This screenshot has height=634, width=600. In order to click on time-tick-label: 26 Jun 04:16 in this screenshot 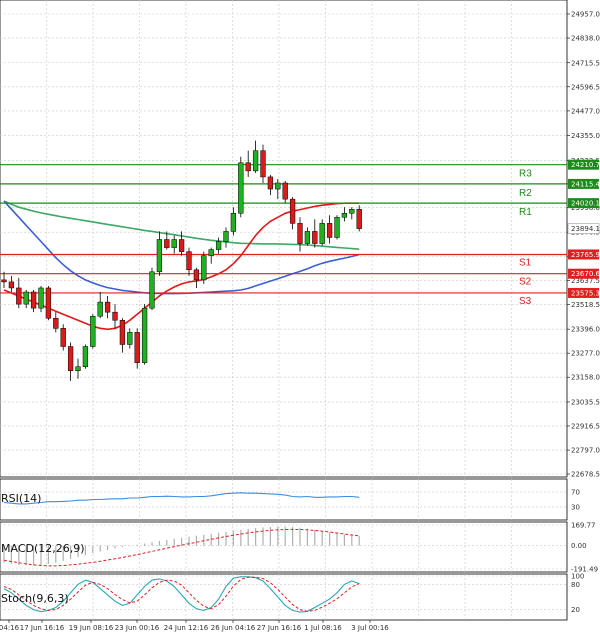, I will do `click(233, 628)`.